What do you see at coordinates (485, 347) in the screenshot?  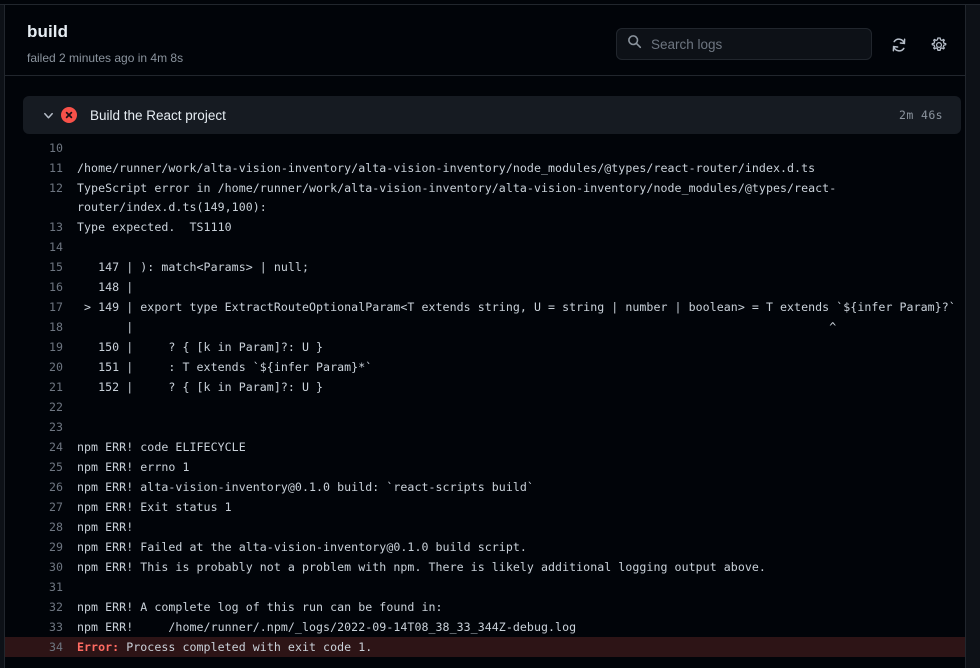 I see `log-line: 19 150 | ? { [k in Param]?: U }` at bounding box center [485, 347].